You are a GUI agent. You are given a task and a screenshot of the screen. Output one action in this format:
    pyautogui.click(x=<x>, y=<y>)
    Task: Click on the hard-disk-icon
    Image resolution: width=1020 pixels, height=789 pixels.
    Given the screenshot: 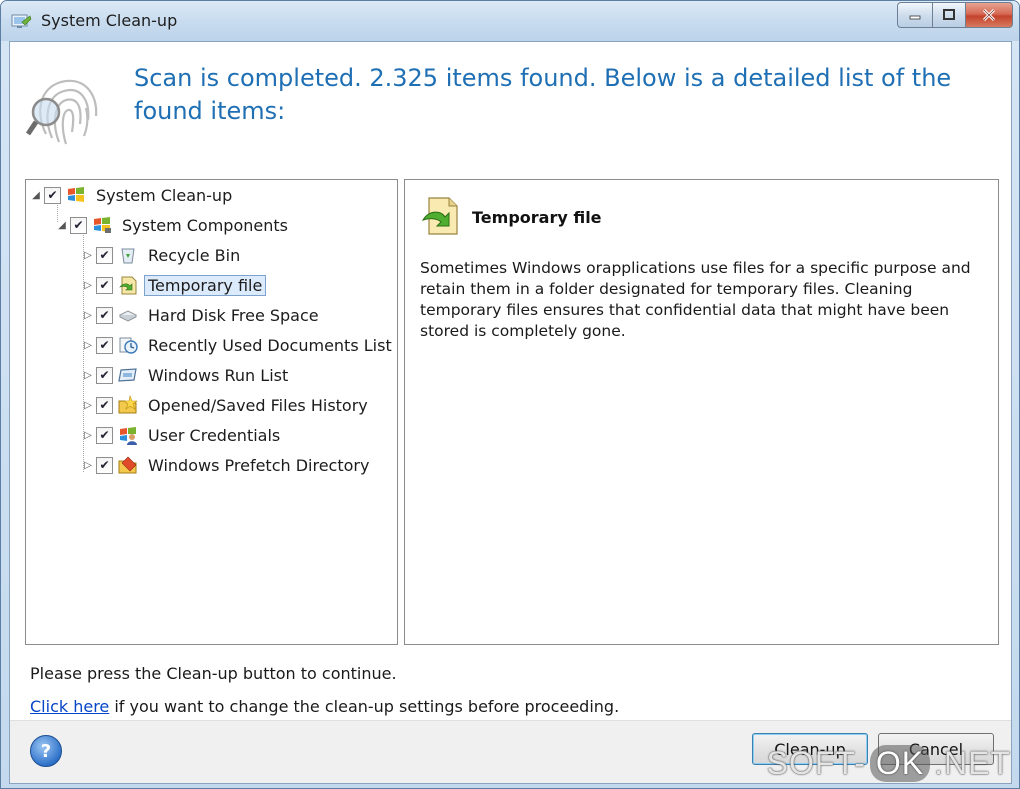 What is the action you would take?
    pyautogui.click(x=128, y=316)
    